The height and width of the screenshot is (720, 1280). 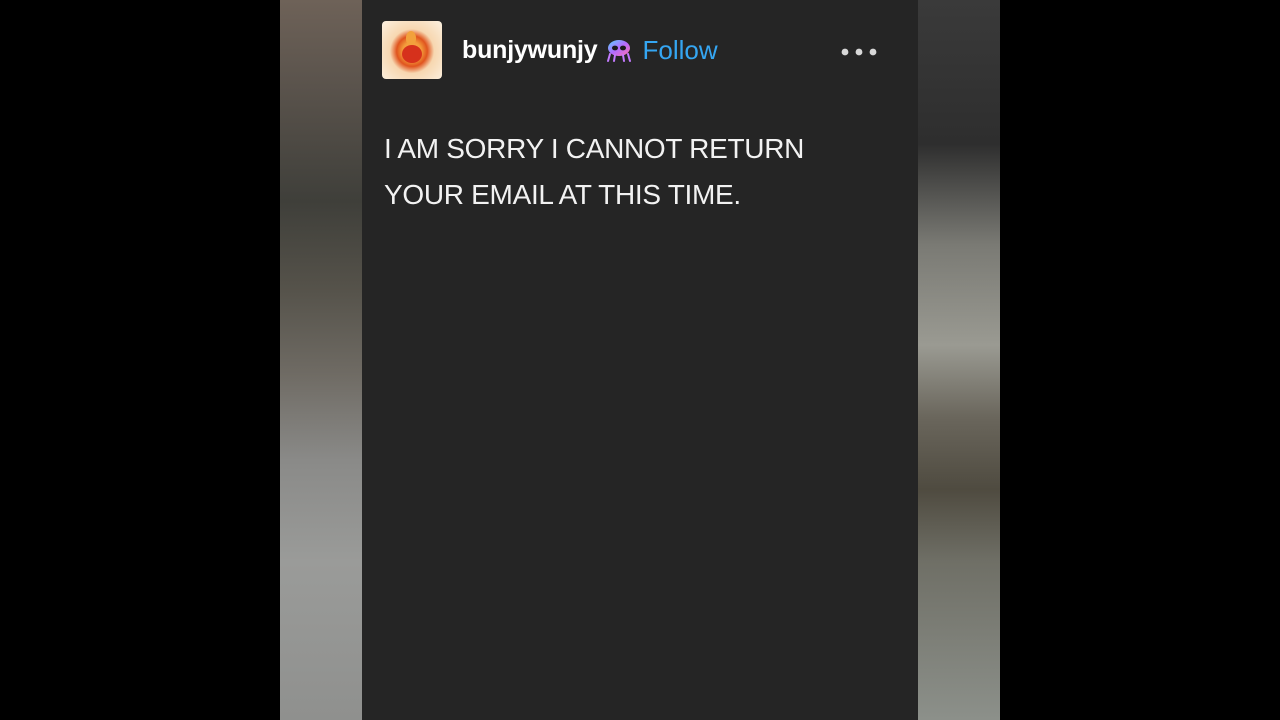 What do you see at coordinates (859, 51) in the screenshot?
I see `more-options-icon` at bounding box center [859, 51].